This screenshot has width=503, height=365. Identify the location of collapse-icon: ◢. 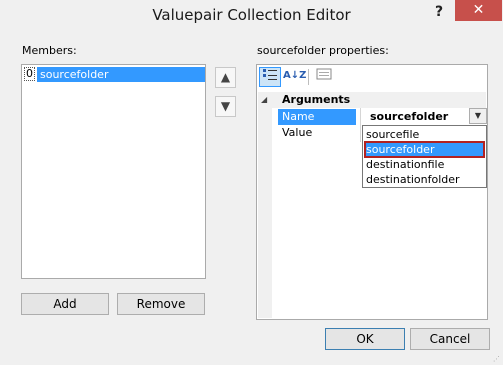
(264, 100).